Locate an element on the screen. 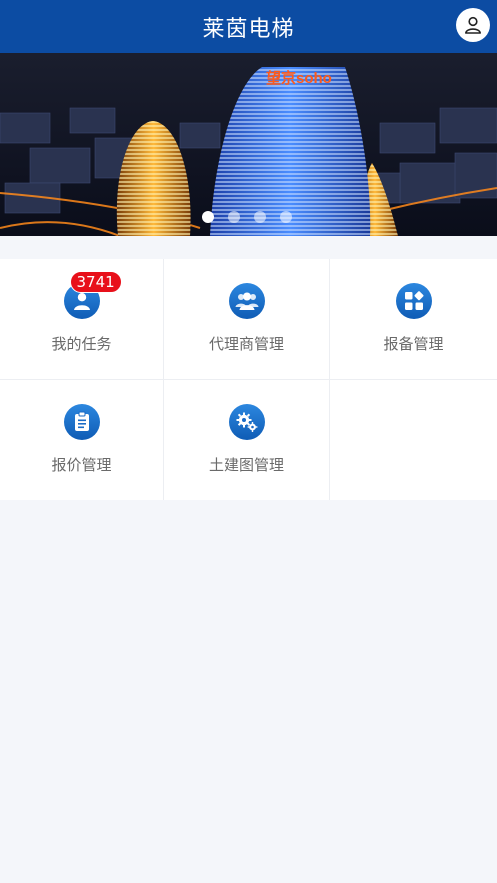 This screenshot has height=883, width=497. clipboard-icon is located at coordinates (81, 422).